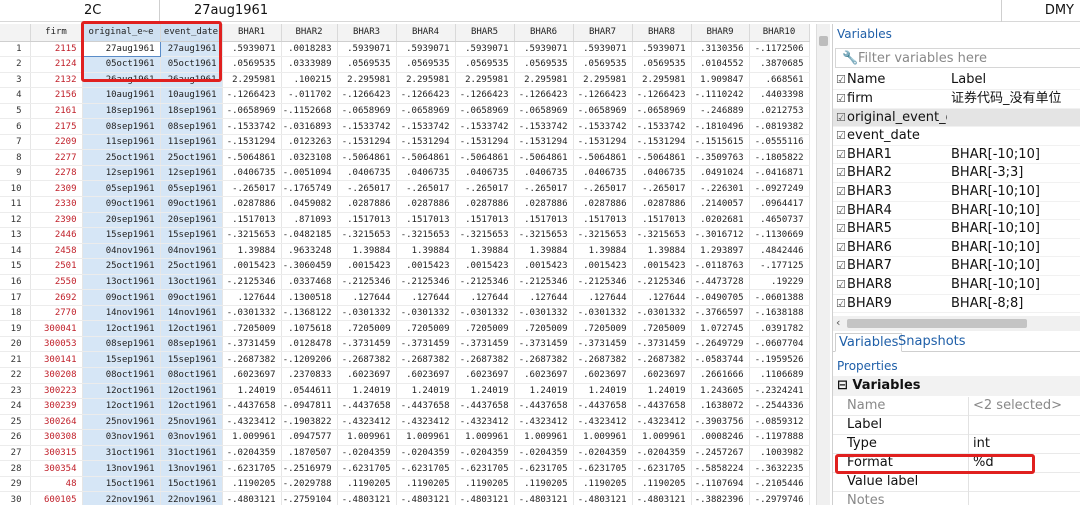  Describe the element at coordinates (309, 313) in the screenshot. I see `table-cell: -.1368122` at that location.